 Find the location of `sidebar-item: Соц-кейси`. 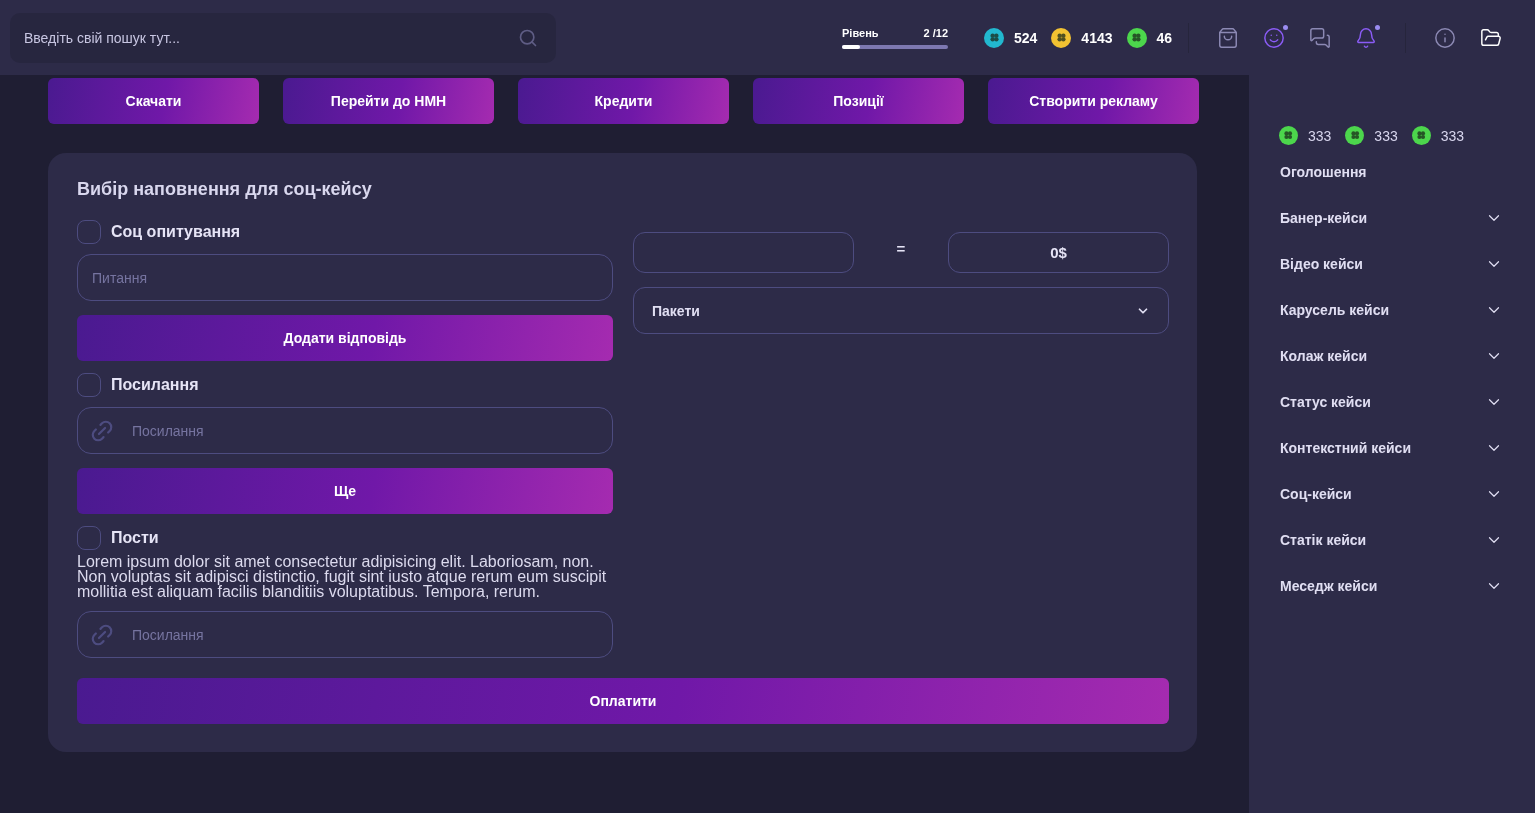

sidebar-item: Соц-кейси is located at coordinates (1392, 494).